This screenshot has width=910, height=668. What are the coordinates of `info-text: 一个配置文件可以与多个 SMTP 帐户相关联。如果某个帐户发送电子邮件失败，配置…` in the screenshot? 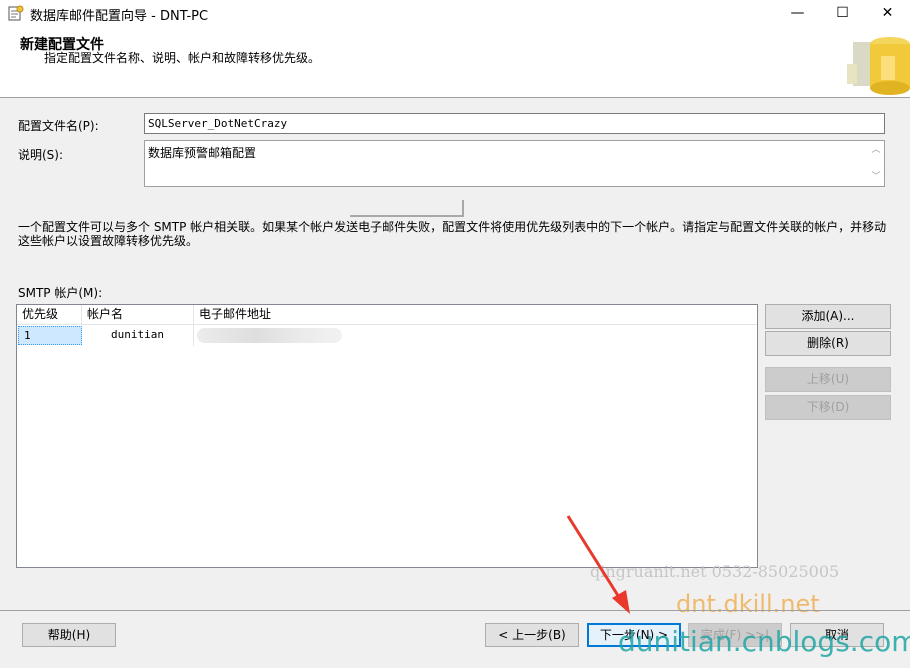 It's located at (452, 234).